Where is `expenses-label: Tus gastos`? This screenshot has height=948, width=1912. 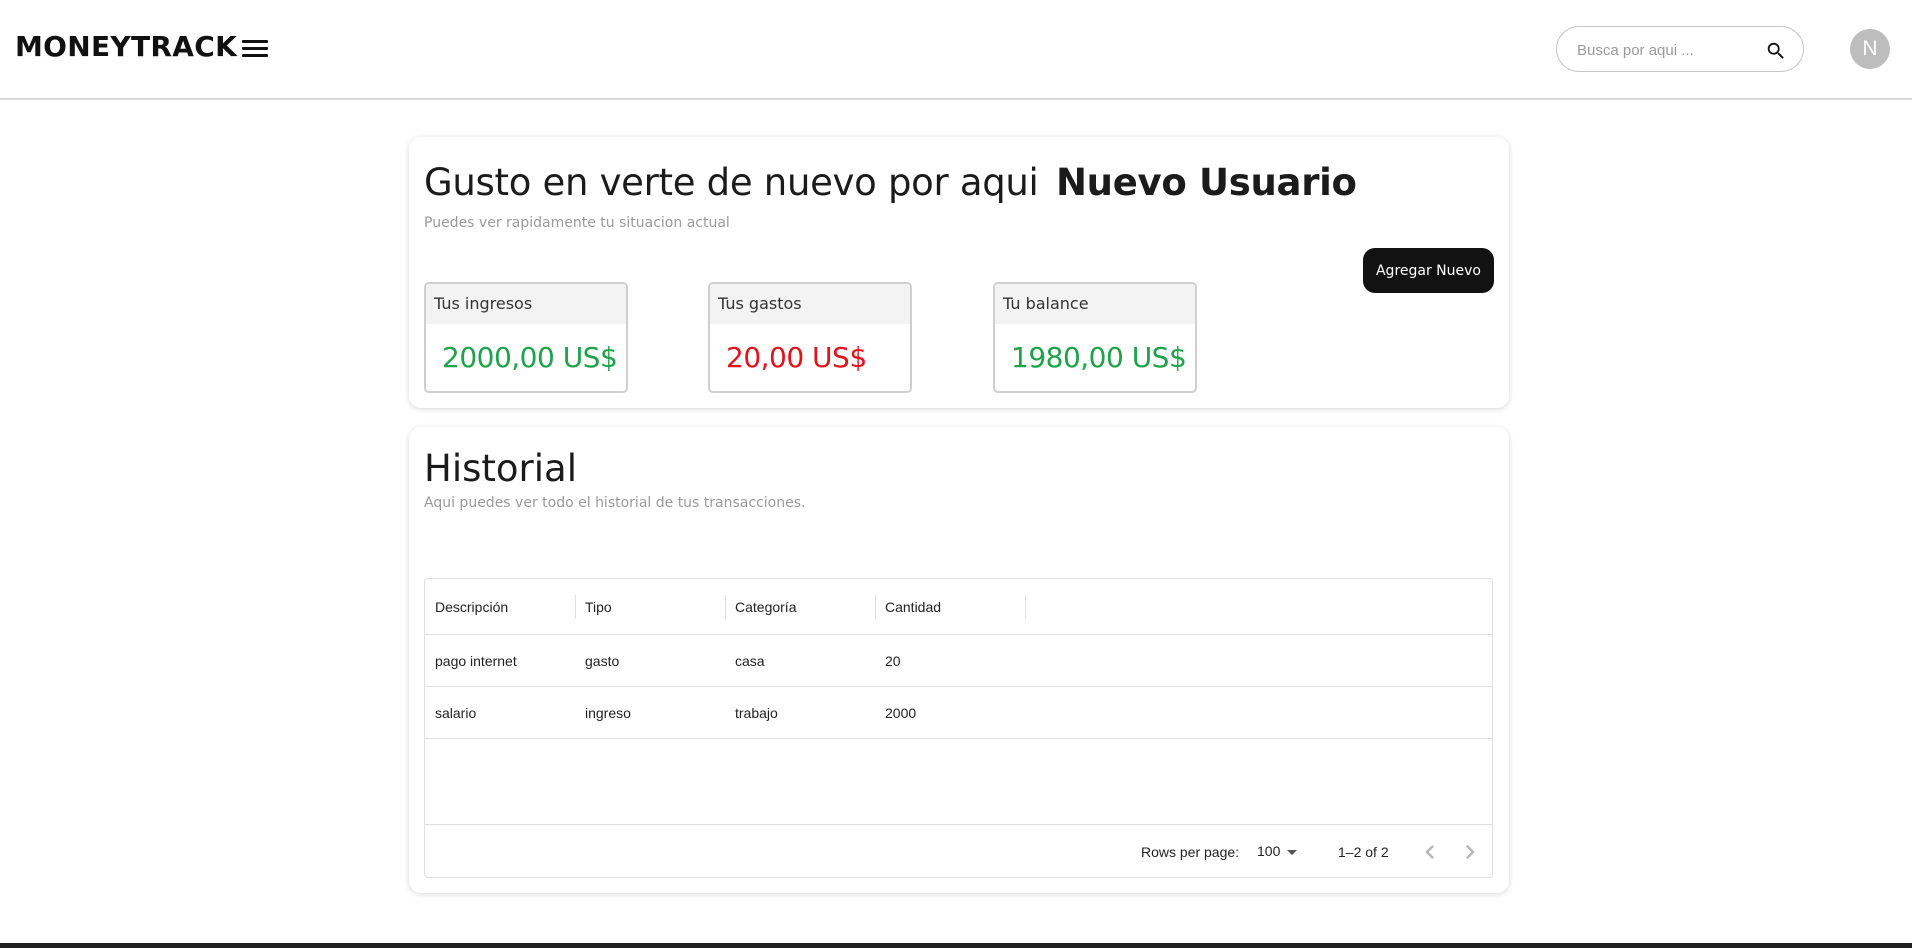
expenses-label: Tus gastos is located at coordinates (760, 303).